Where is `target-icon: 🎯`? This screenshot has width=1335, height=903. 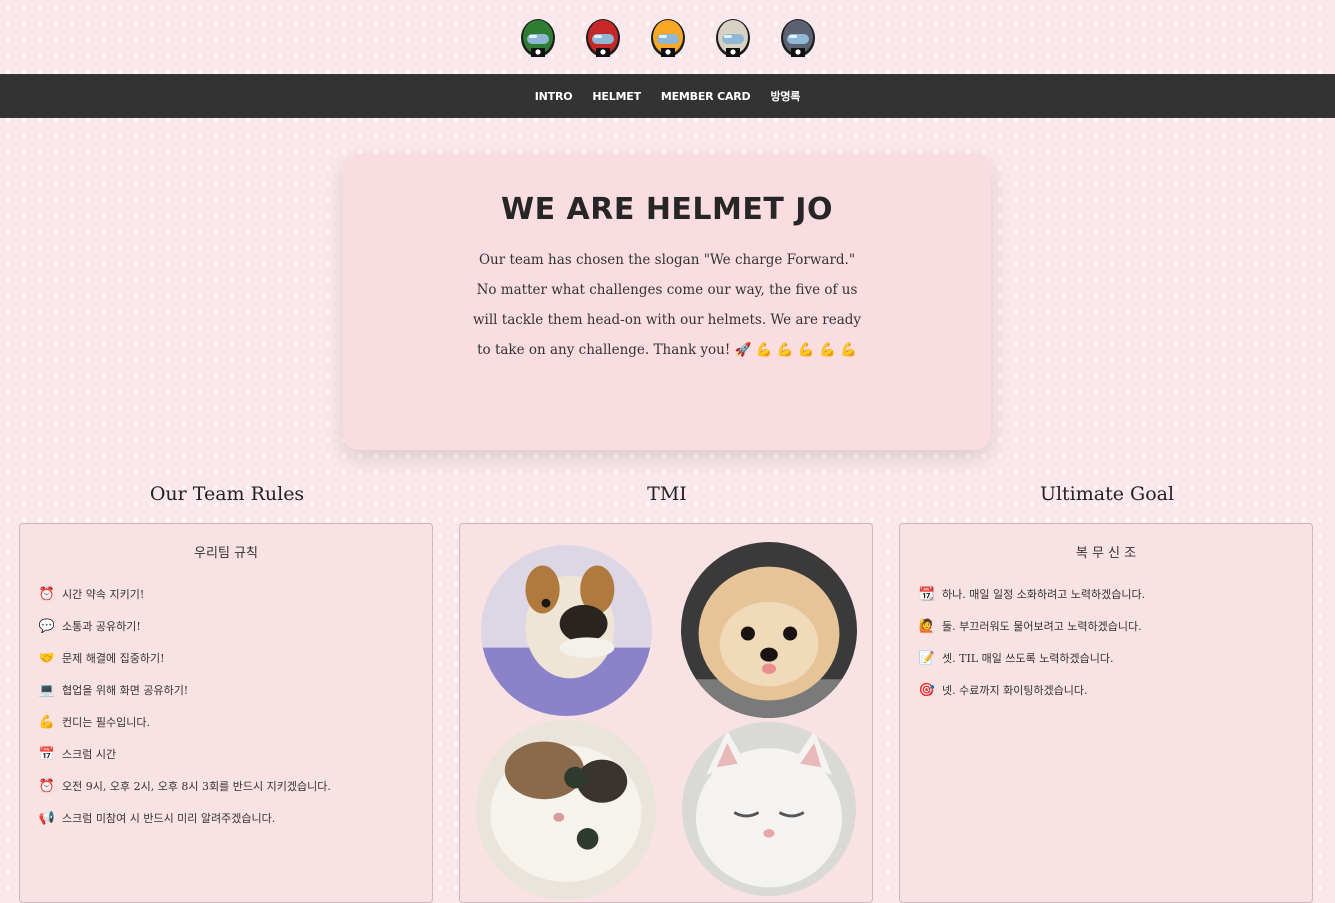 target-icon: 🎯 is located at coordinates (927, 690).